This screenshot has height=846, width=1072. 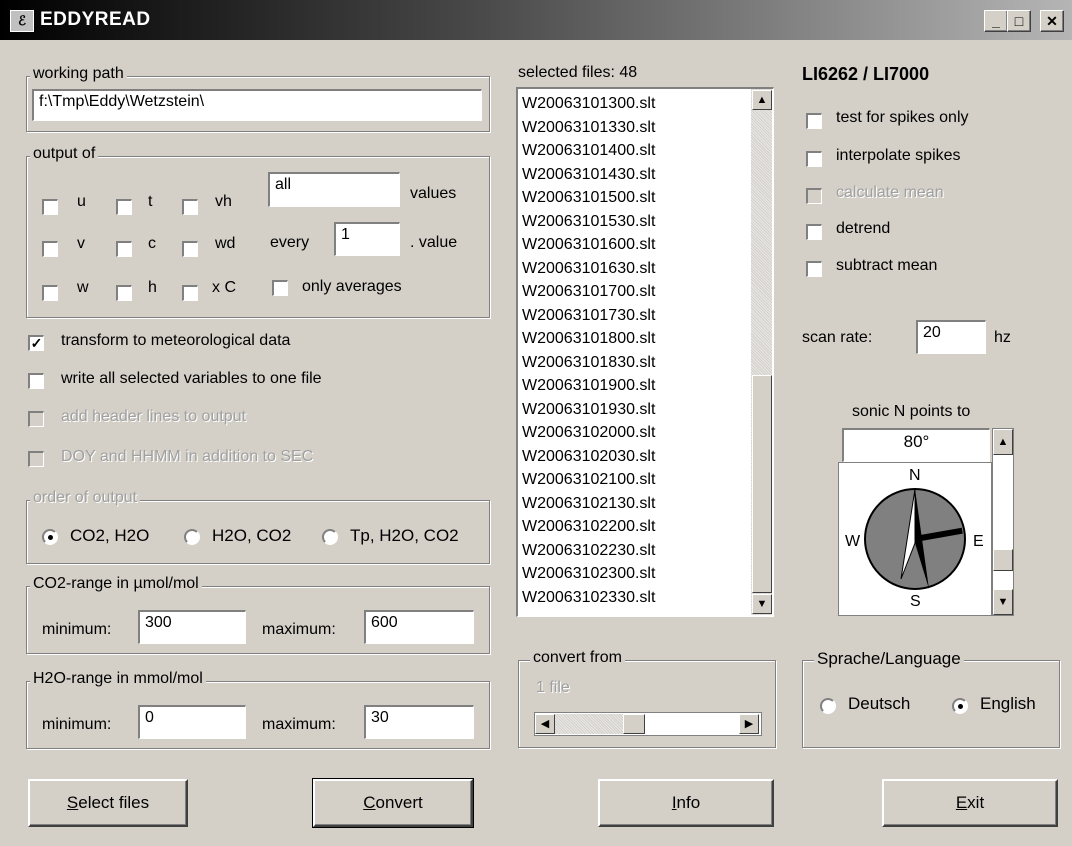 What do you see at coordinates (252, 535) in the screenshot?
I see `order-label-h2o-co2: H2O, CO2` at bounding box center [252, 535].